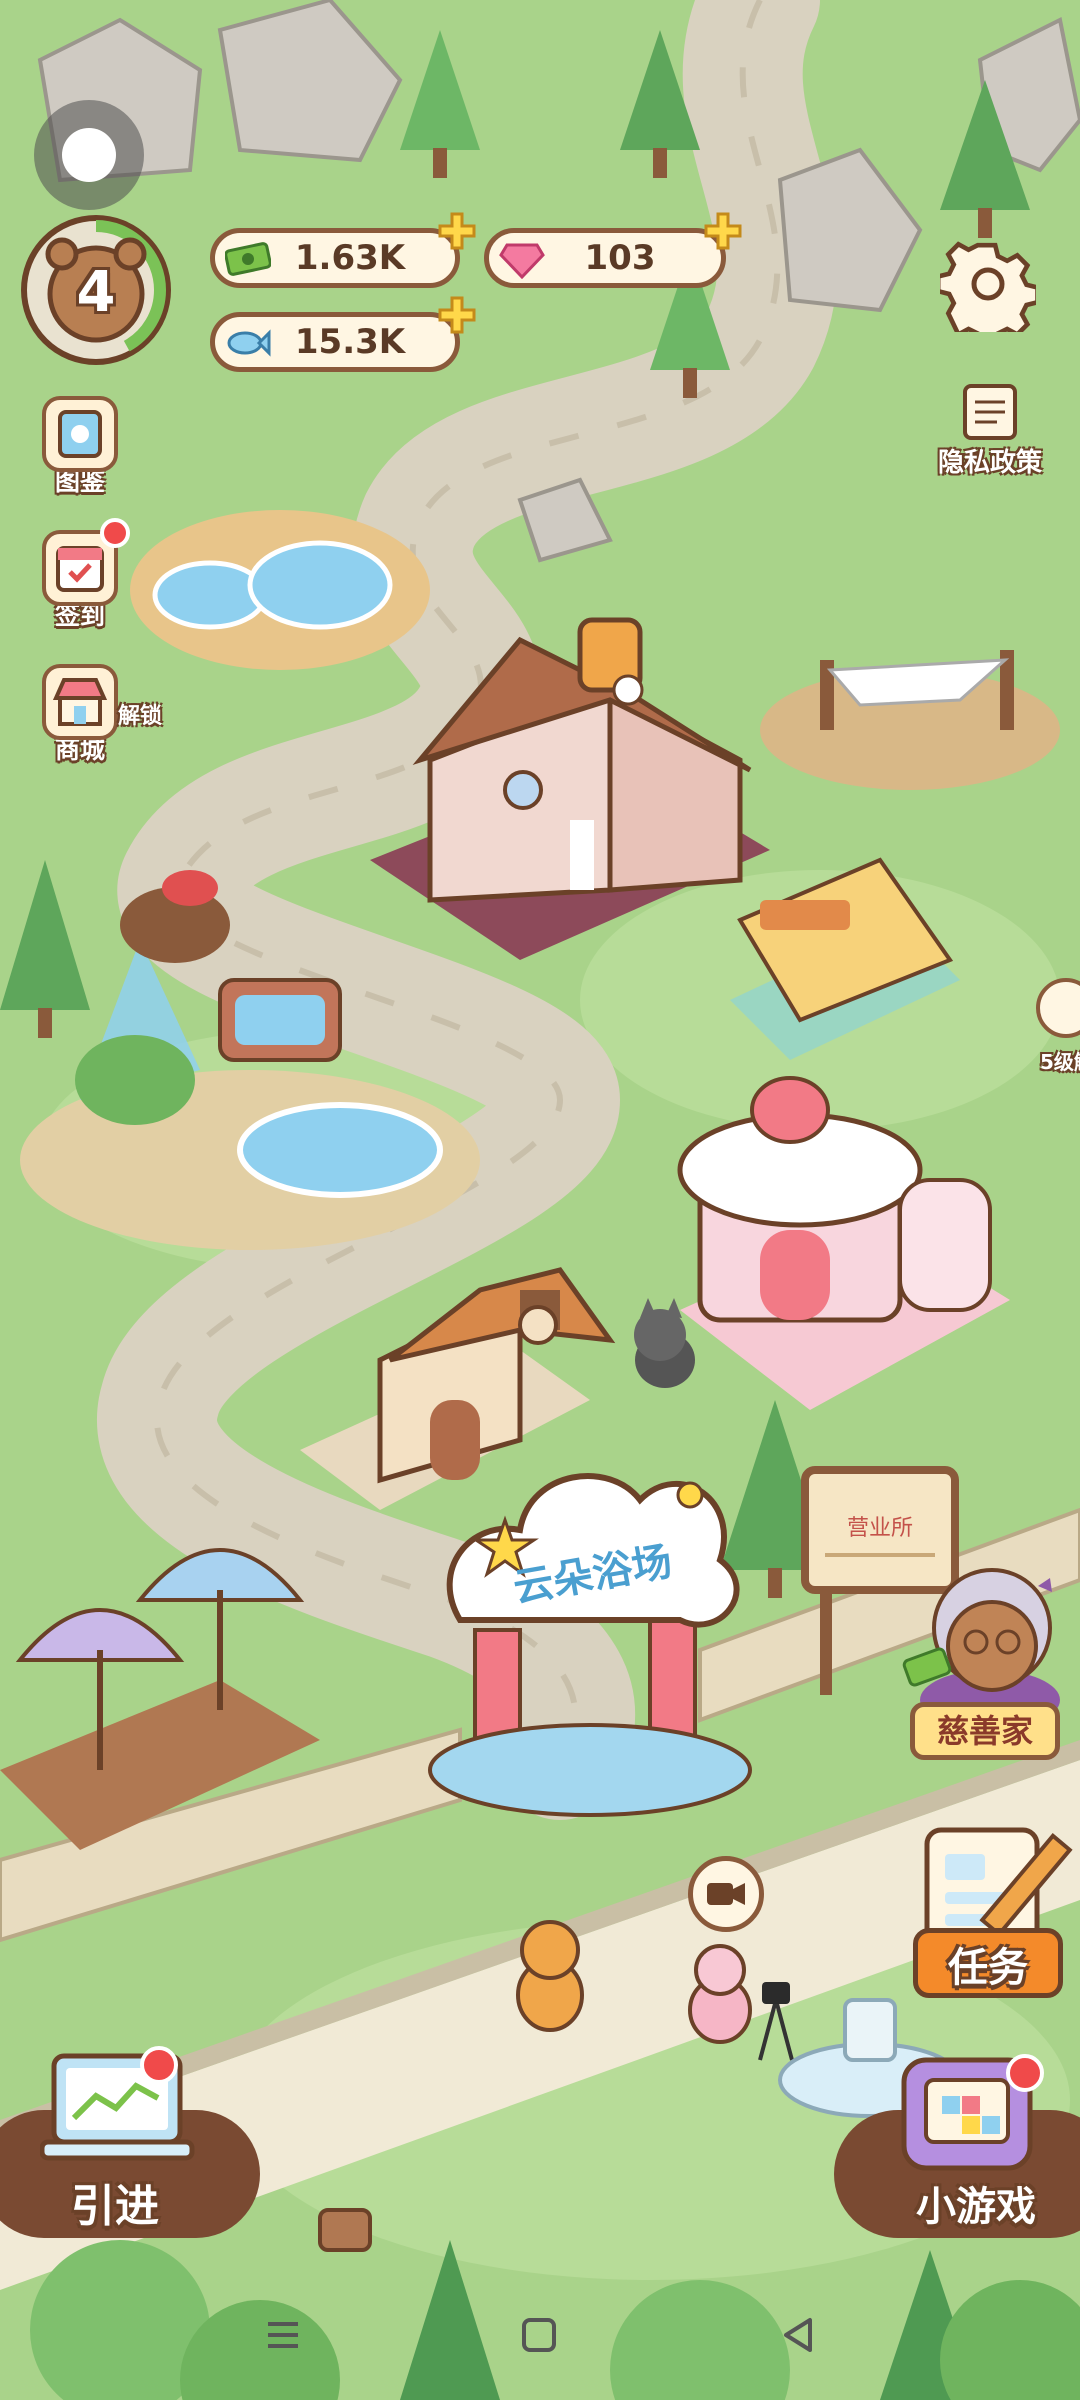 Image resolution: width=1080 pixels, height=2400 pixels. Describe the element at coordinates (723, 231) in the screenshot. I see `add-gems-plus-icon` at that location.